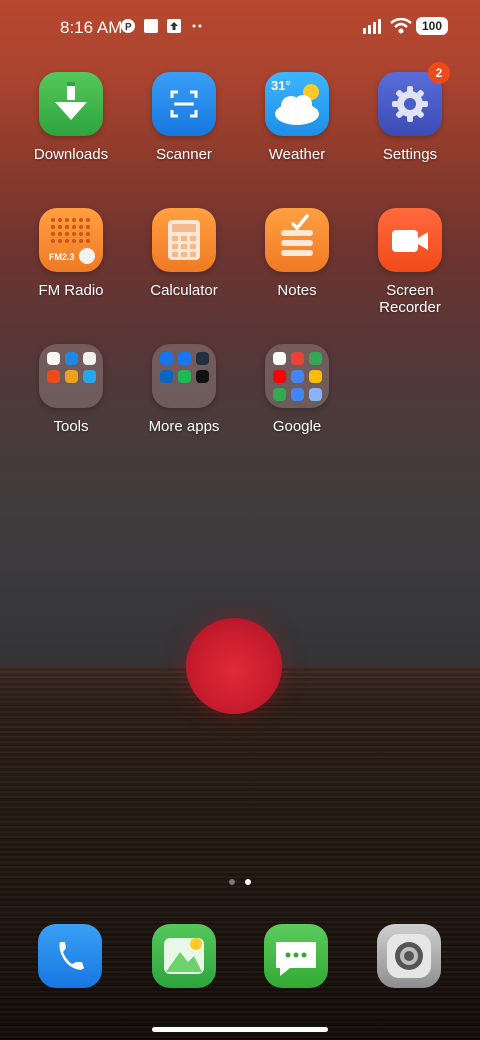 This screenshot has width=480, height=1040. I want to click on app-fm-radio: FM2.3 FM Radio, so click(71, 253).